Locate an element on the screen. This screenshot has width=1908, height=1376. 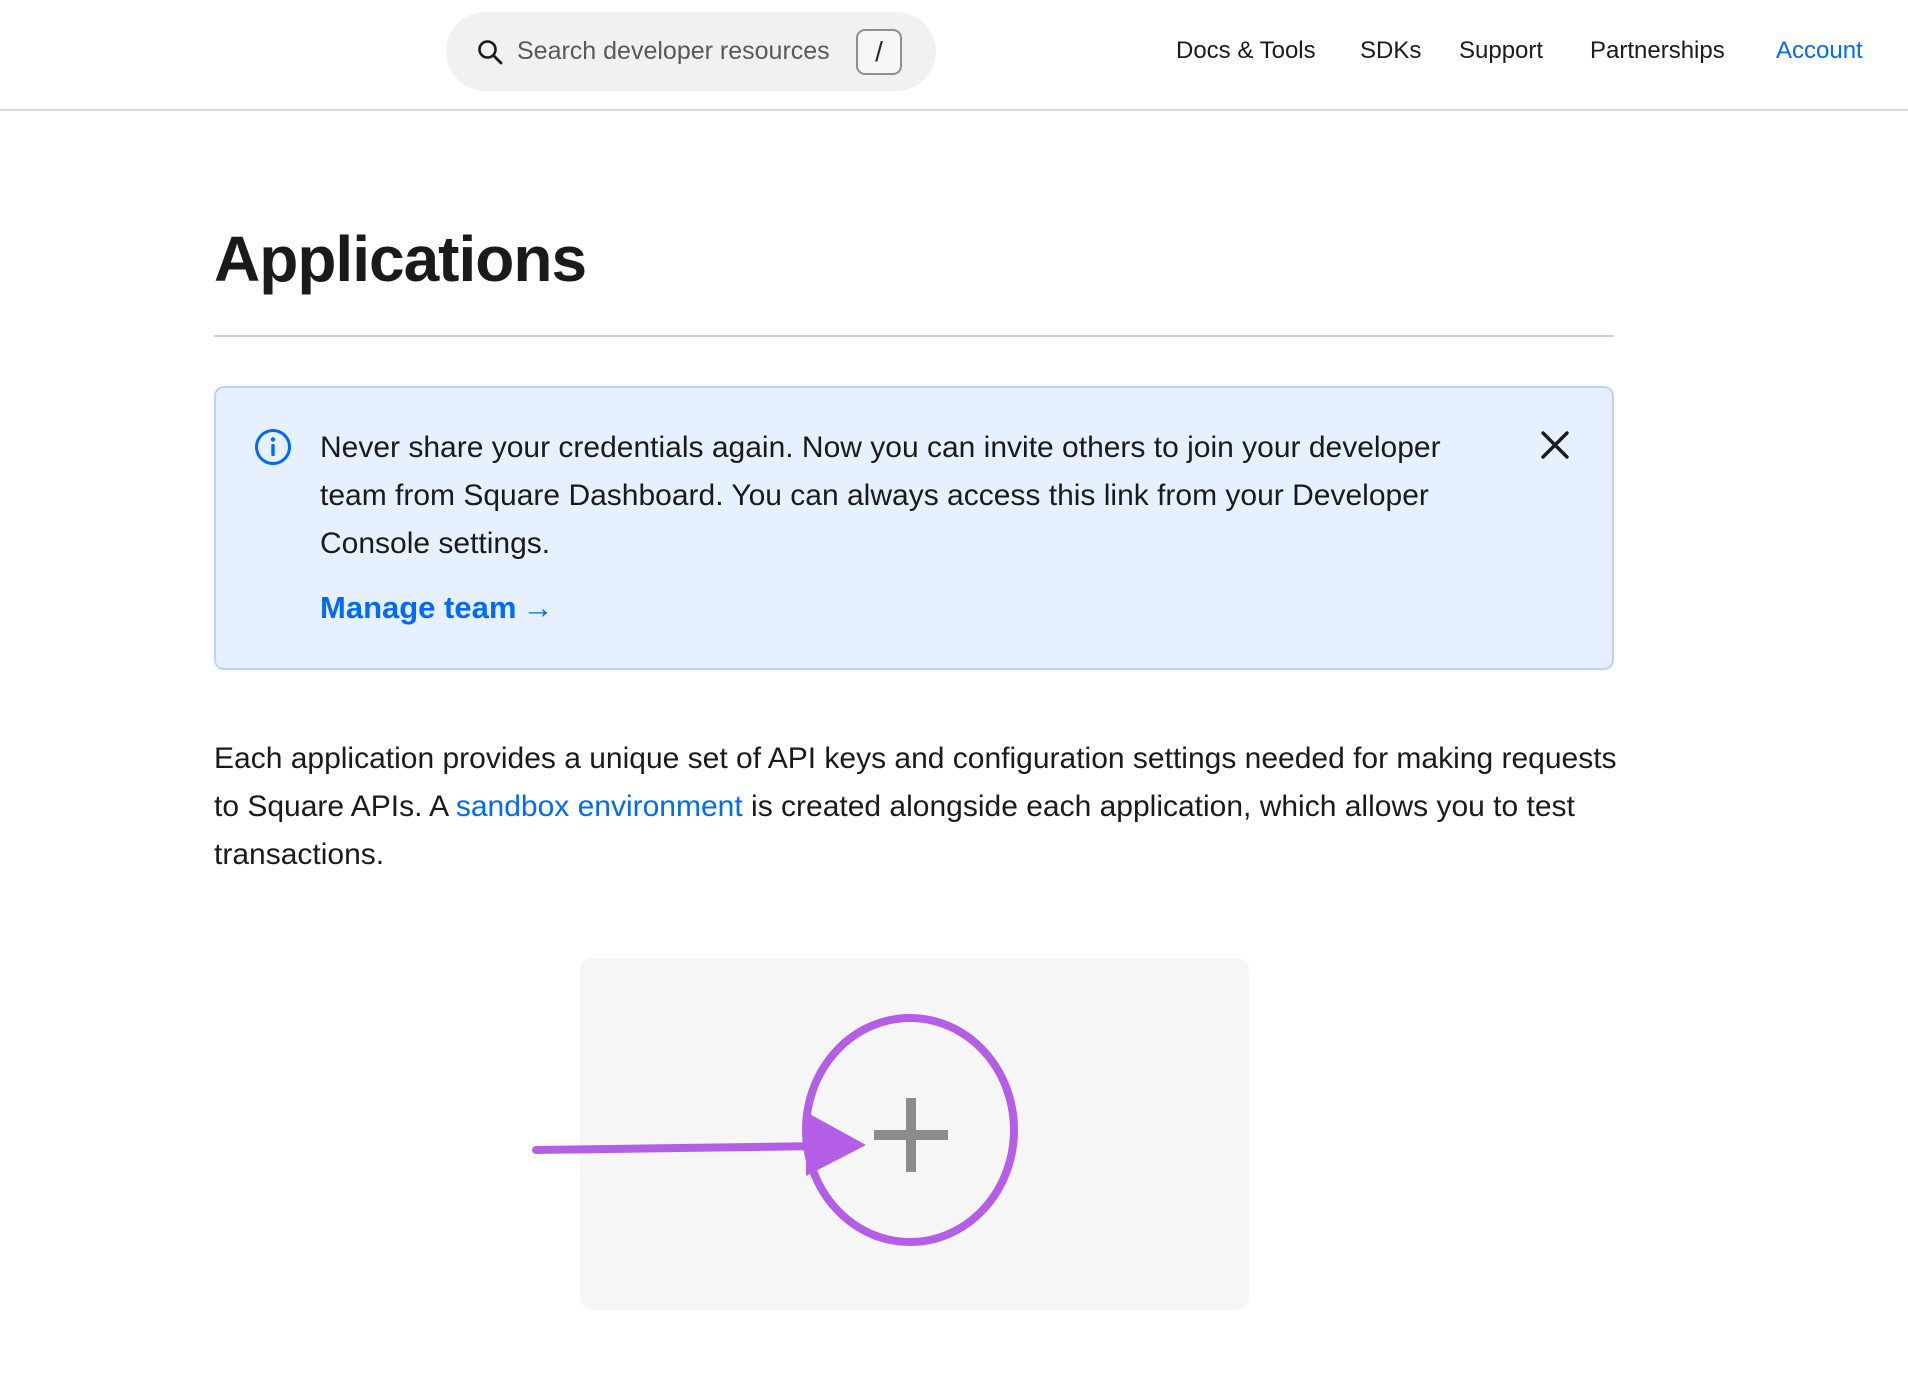
manage-team-link: Manage team → is located at coordinates (436, 608).